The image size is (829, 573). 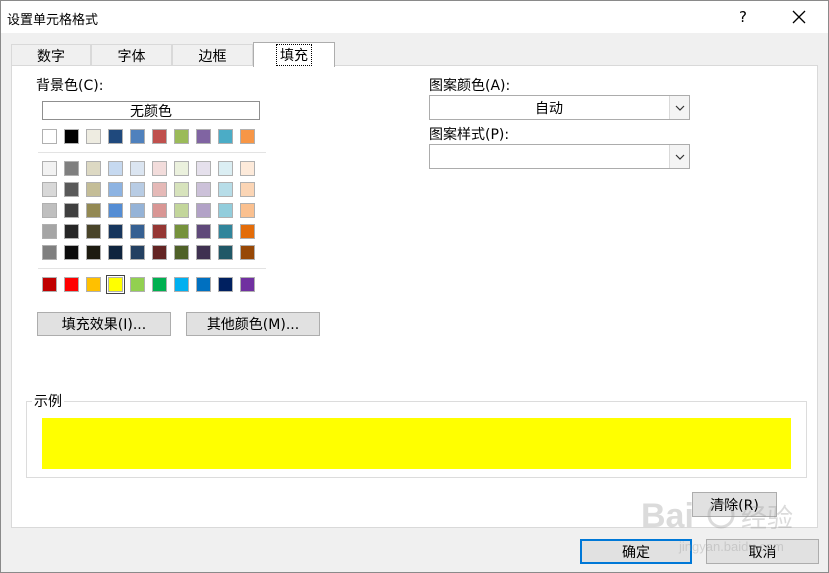 I want to click on background-color-label: 背景色(C):, so click(x=70, y=86).